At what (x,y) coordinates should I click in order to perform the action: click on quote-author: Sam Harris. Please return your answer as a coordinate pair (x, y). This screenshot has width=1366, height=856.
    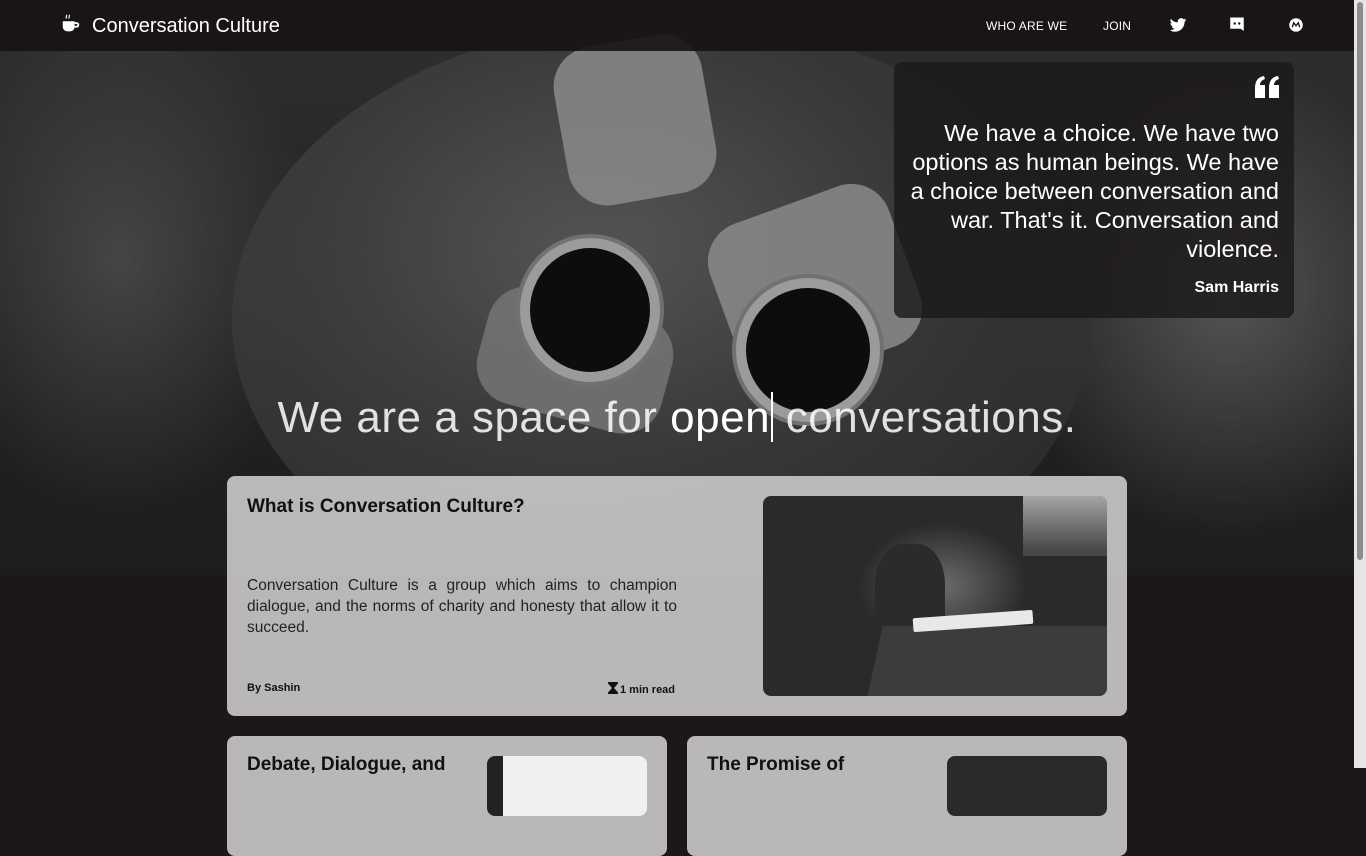
    Looking at the image, I should click on (1237, 287).